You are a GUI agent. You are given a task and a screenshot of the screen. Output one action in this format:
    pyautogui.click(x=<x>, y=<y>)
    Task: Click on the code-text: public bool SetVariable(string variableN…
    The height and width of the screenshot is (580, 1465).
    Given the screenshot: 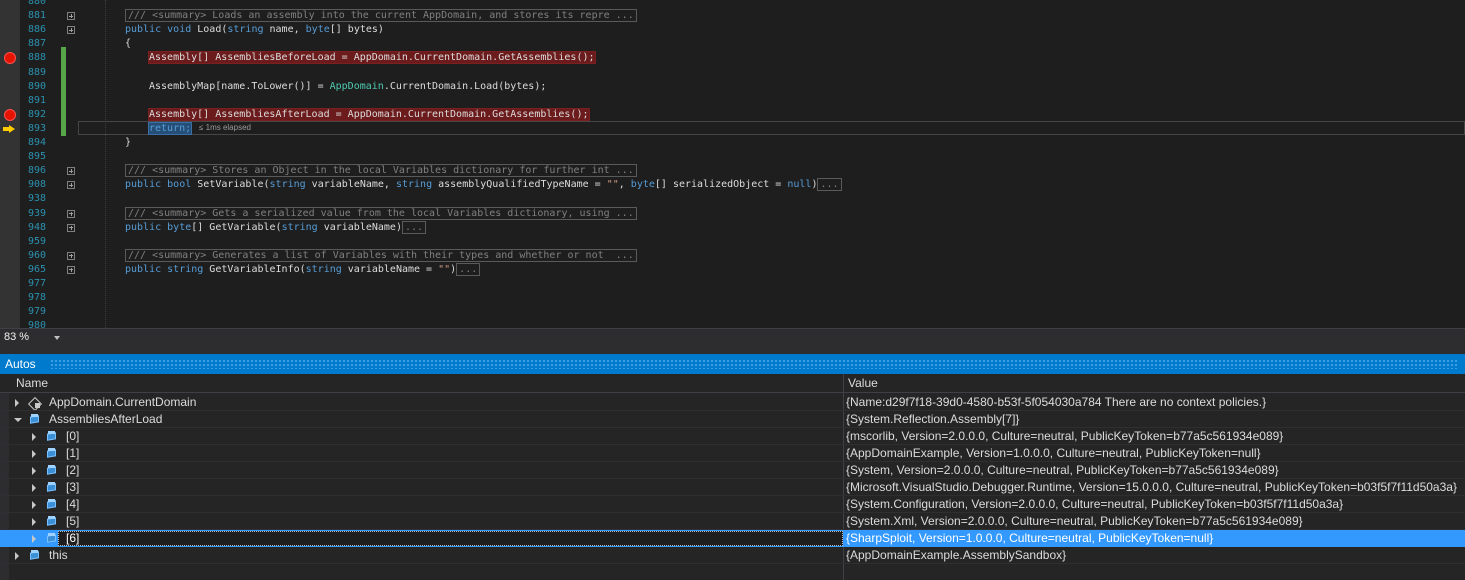 What is the action you would take?
    pyautogui.click(x=483, y=185)
    